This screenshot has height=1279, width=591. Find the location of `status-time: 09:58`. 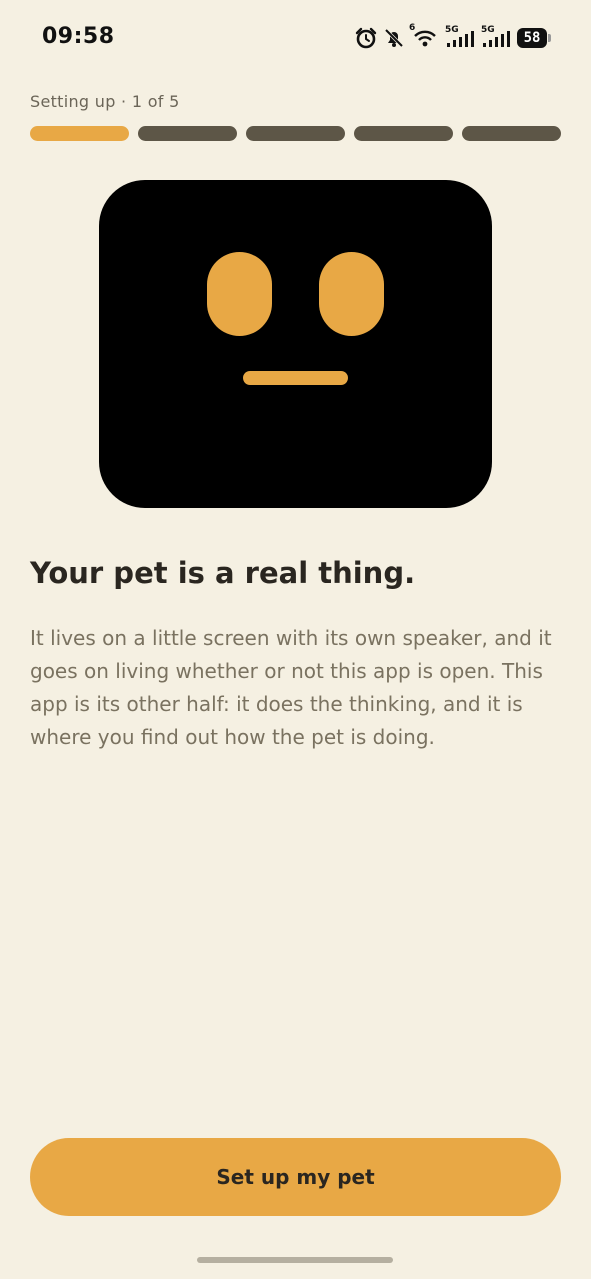

status-time: 09:58 is located at coordinates (78, 36).